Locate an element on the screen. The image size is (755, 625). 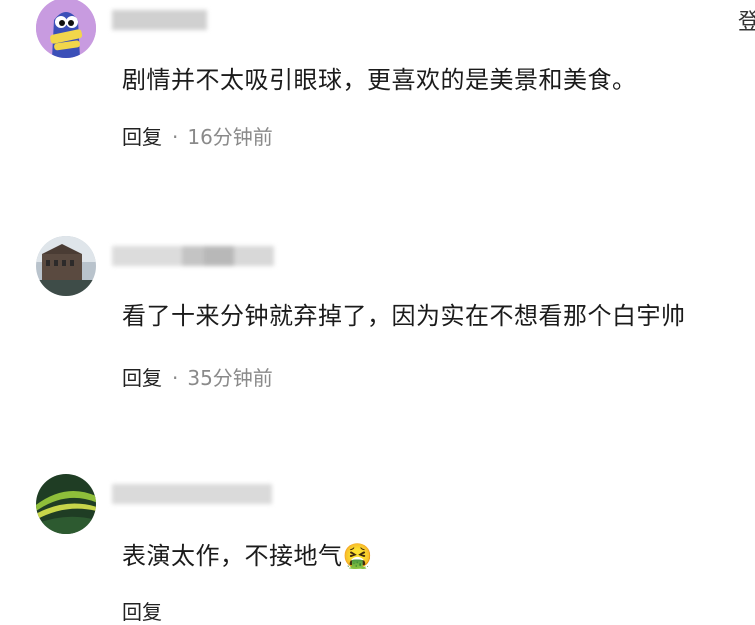
comment-text-content: 表演太作，不接地气 is located at coordinates (232, 556).